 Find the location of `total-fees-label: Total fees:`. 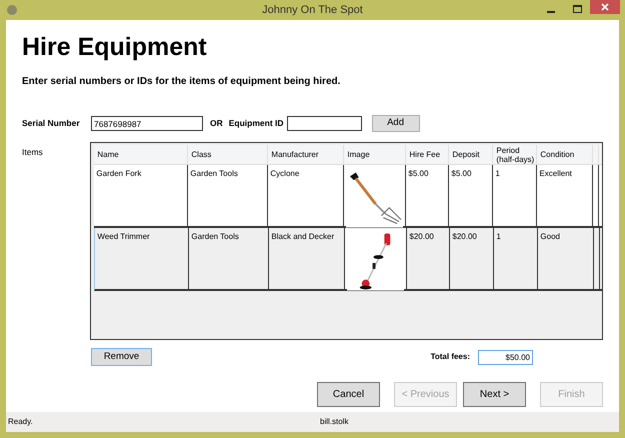

total-fees-label: Total fees: is located at coordinates (450, 357).